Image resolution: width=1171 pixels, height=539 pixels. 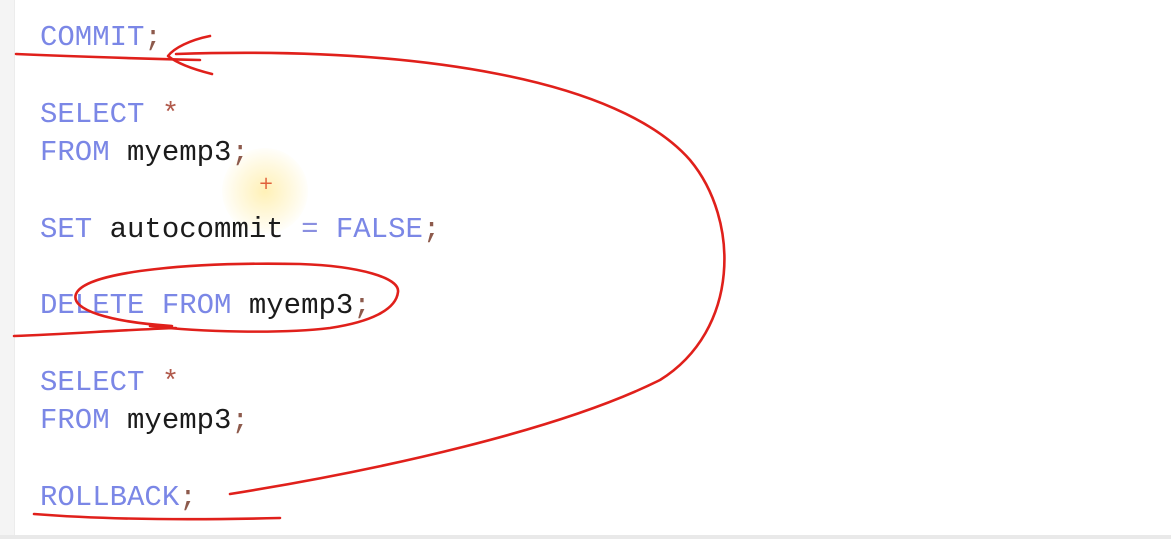 I want to click on code-line-select-1: SELECT *, so click(x=109, y=115).